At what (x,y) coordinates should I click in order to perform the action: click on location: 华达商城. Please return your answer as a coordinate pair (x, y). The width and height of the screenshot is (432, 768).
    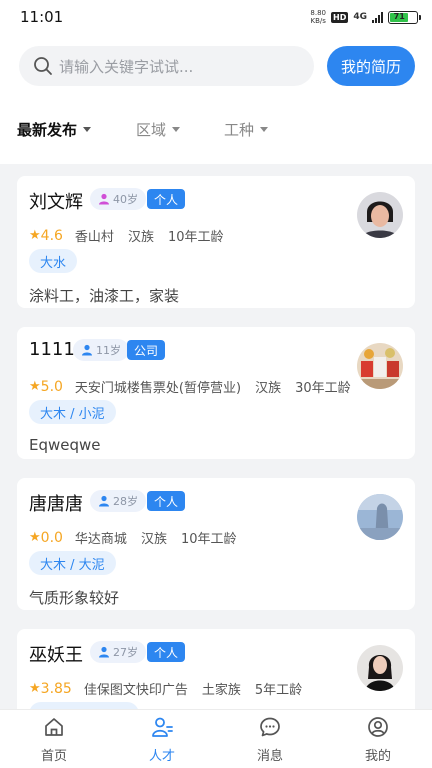
    Looking at the image, I should click on (100, 539).